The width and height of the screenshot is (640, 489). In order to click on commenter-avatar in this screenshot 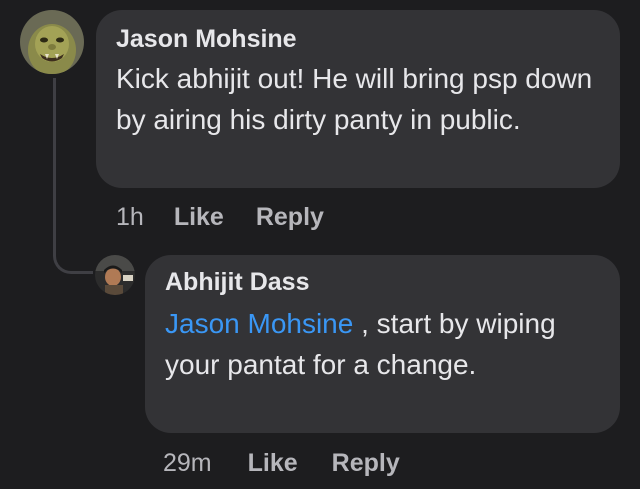, I will do `click(52, 42)`.